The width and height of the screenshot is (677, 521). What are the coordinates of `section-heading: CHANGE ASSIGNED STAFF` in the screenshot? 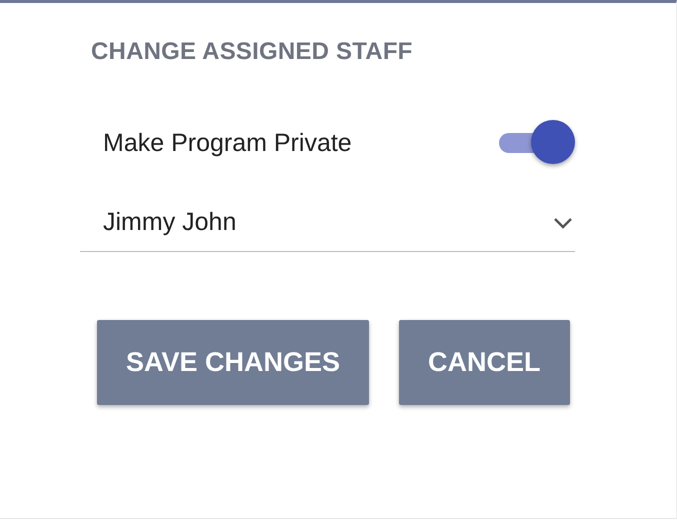 It's located at (252, 52).